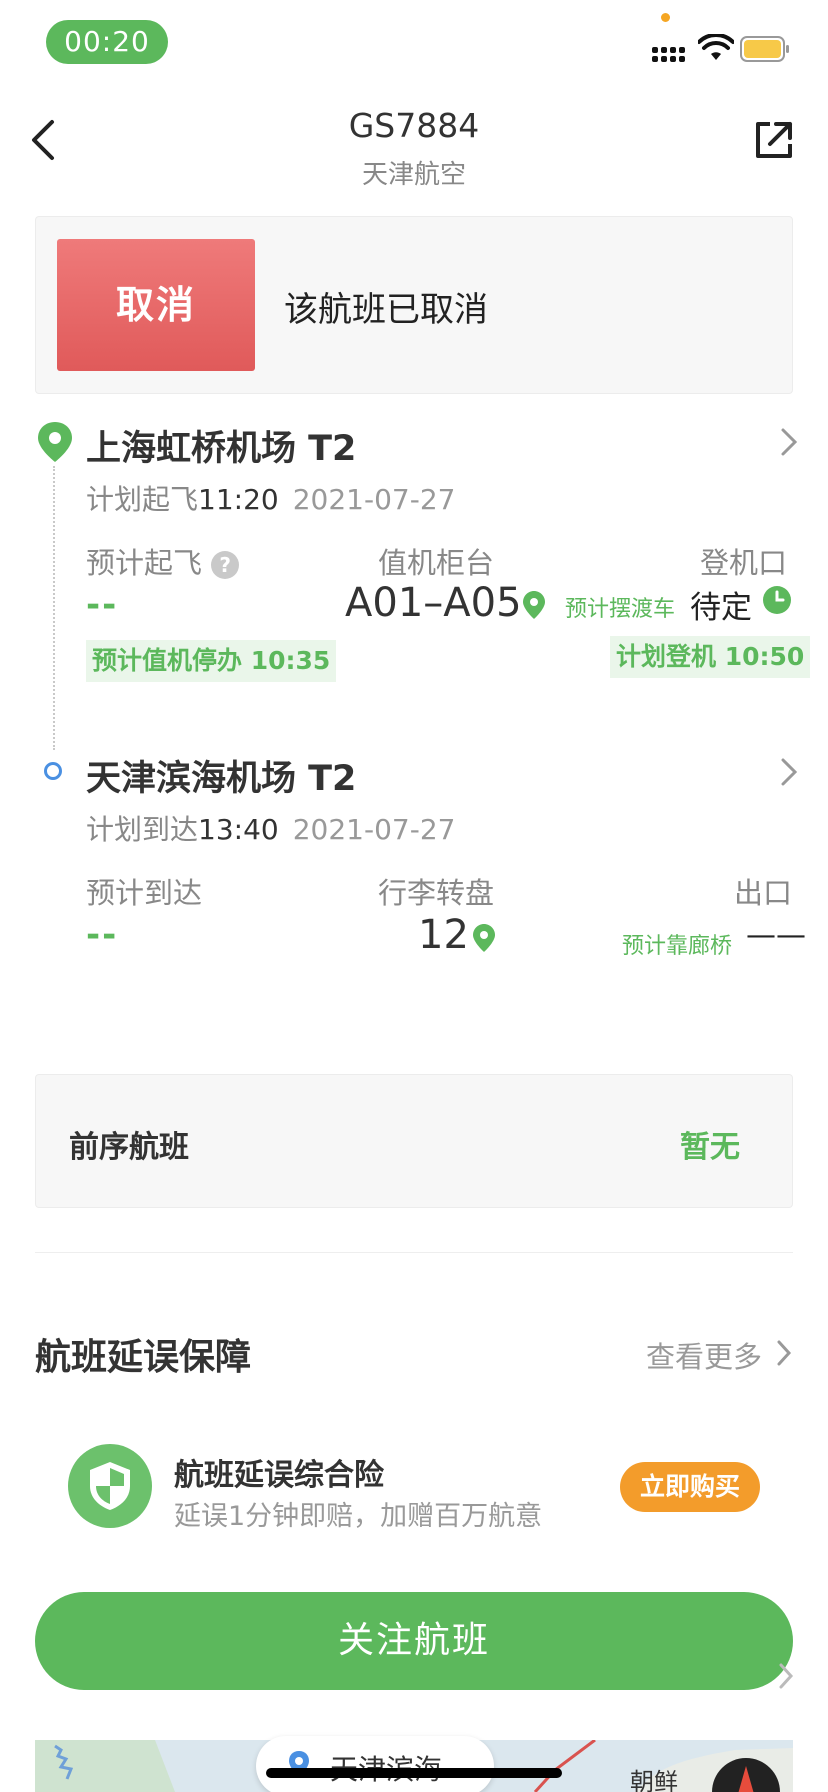  What do you see at coordinates (225, 565) in the screenshot?
I see `question-icon: ?` at bounding box center [225, 565].